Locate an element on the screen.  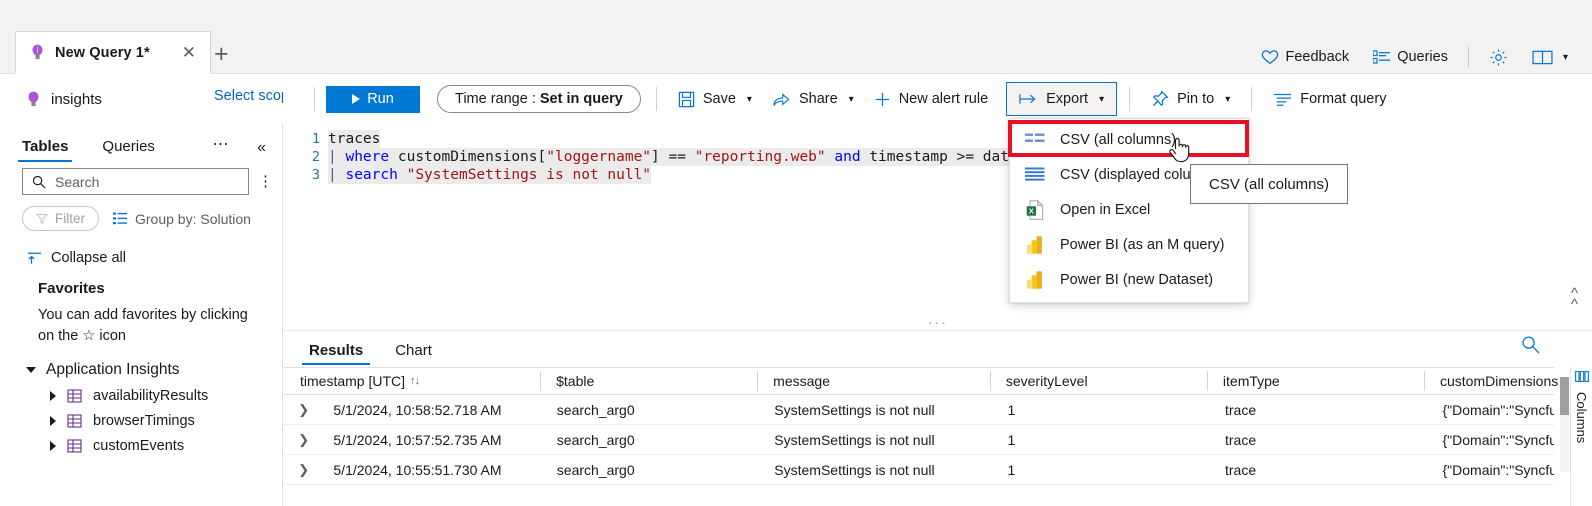
cell-table: search_arg0 is located at coordinates (595, 439).